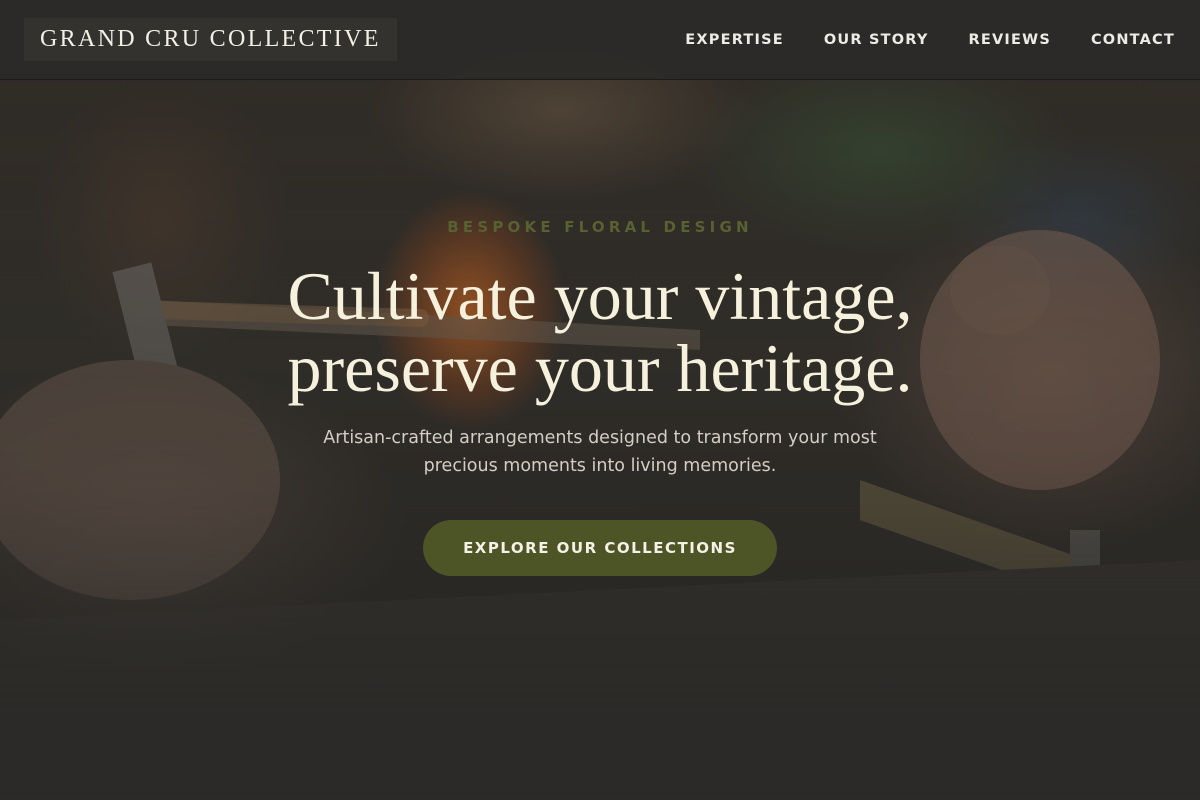 Image resolution: width=1200 pixels, height=800 pixels. Describe the element at coordinates (876, 40) in the screenshot. I see `nav-link-our-story: OUR STORY` at that location.